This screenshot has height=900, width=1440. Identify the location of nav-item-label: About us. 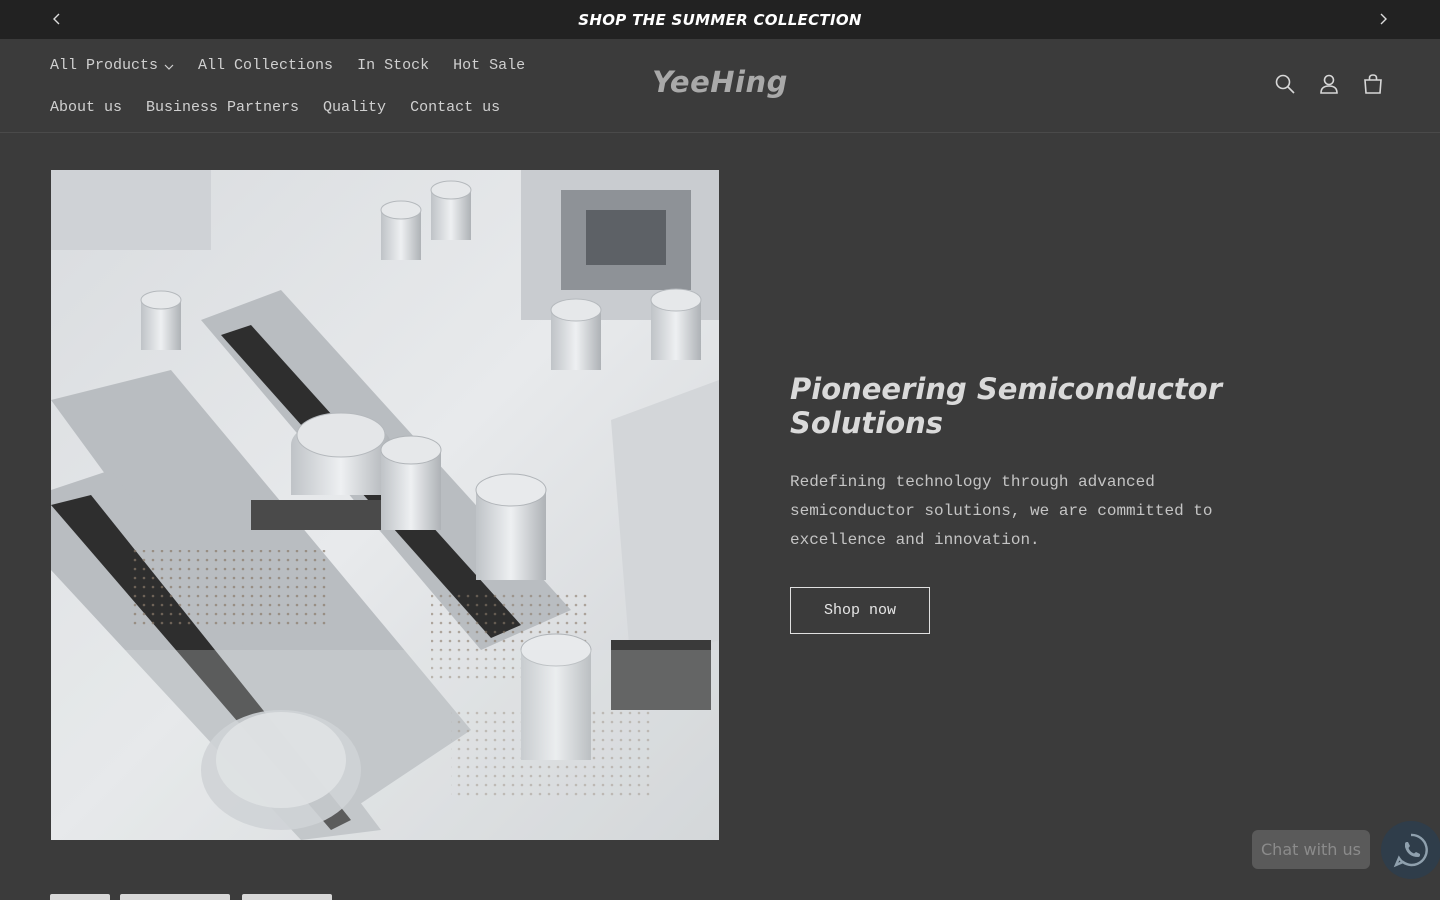
(86, 107).